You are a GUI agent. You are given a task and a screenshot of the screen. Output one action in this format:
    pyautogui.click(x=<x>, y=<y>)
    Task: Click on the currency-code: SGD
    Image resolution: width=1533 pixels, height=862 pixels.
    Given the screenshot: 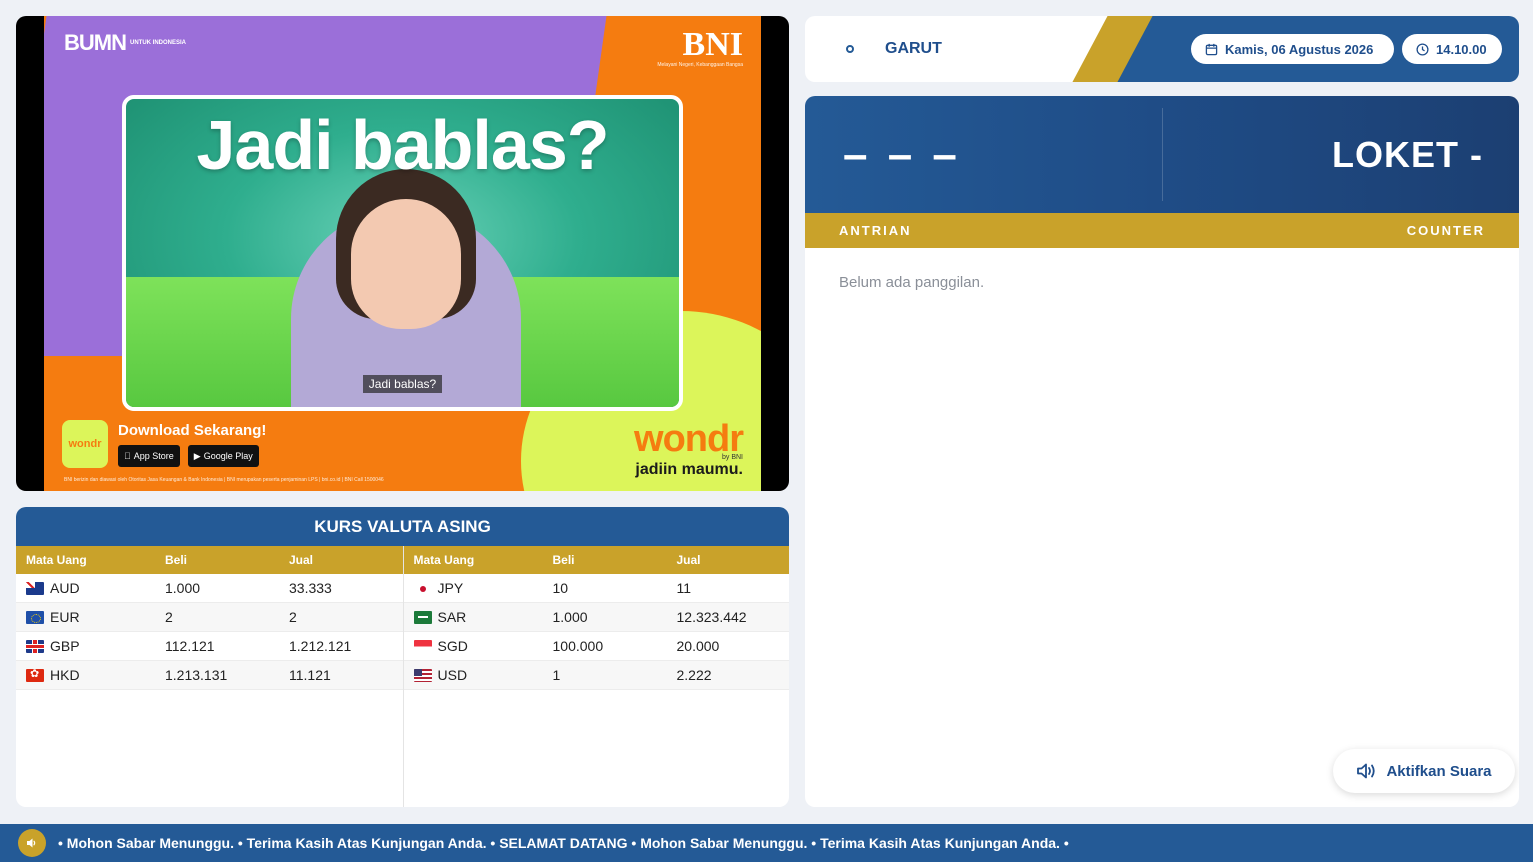 What is the action you would take?
    pyautogui.click(x=452, y=646)
    